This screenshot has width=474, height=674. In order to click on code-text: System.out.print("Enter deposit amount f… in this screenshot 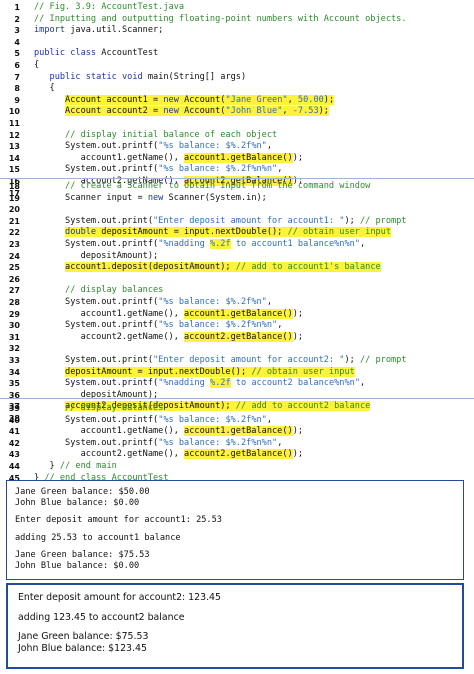, I will do `click(220, 222)`.